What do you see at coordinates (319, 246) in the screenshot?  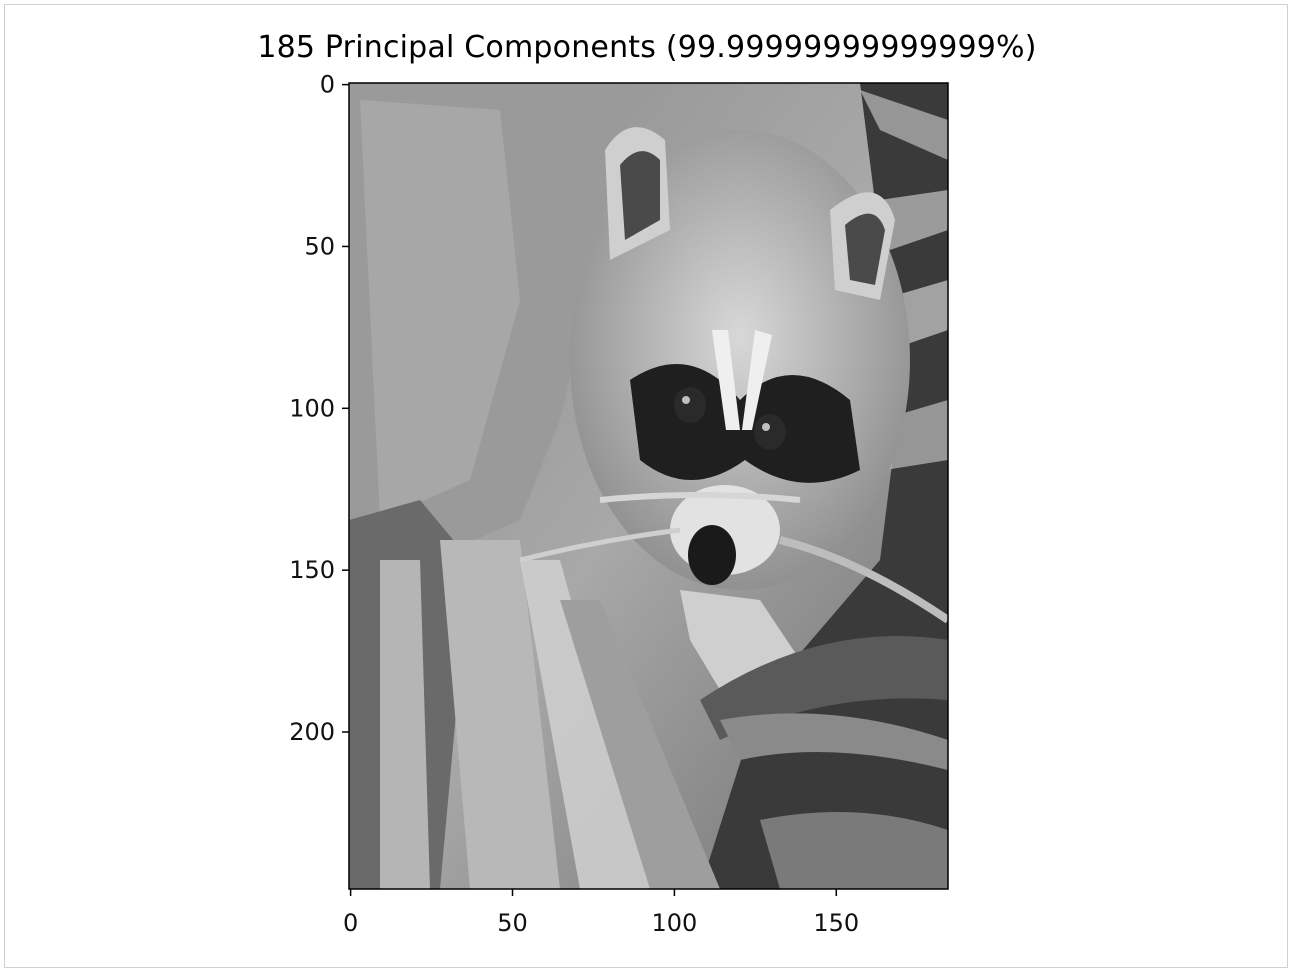 I see `y-tick-label: 50` at bounding box center [319, 246].